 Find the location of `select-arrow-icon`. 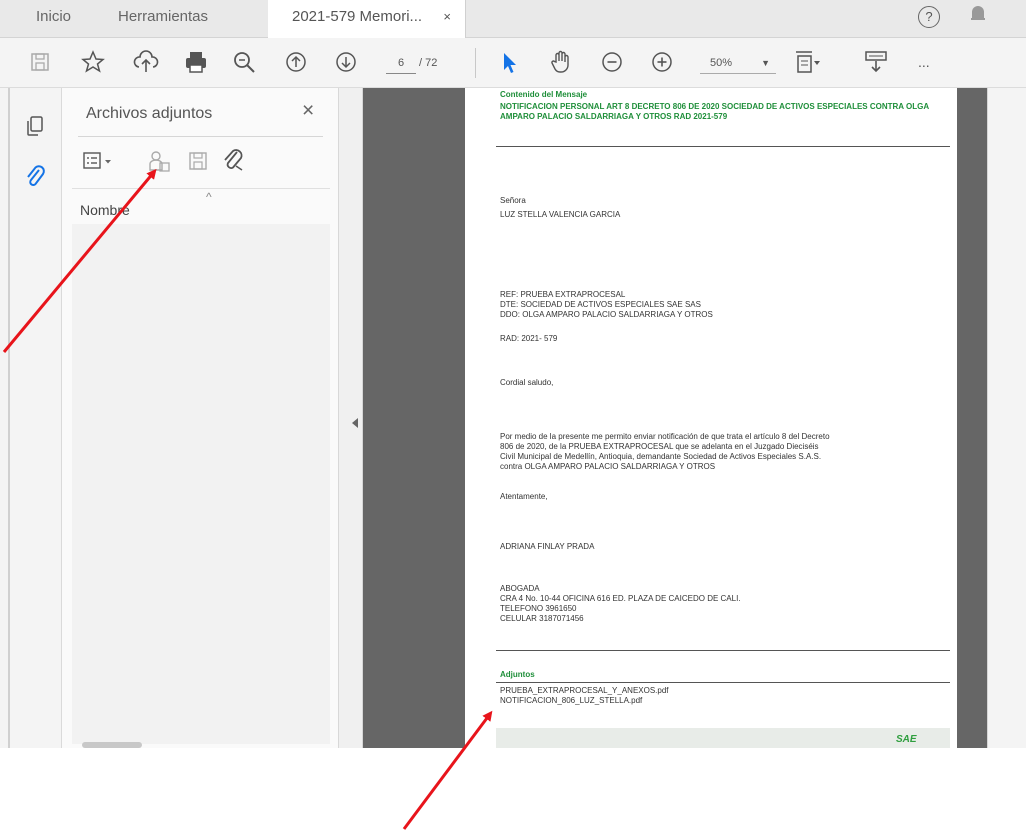

select-arrow-icon is located at coordinates (508, 62).